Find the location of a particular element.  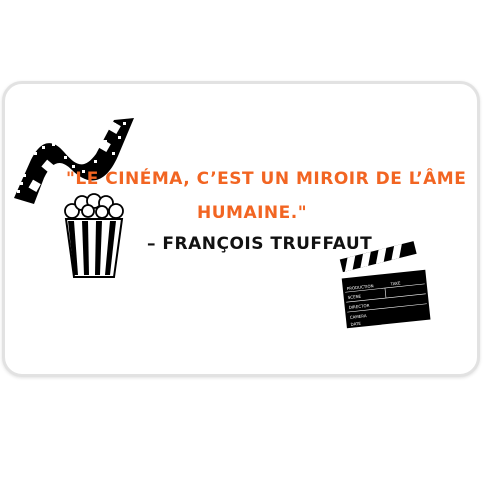

quote-author: – FRANÇOIS TRUFFAUT is located at coordinates (260, 244).